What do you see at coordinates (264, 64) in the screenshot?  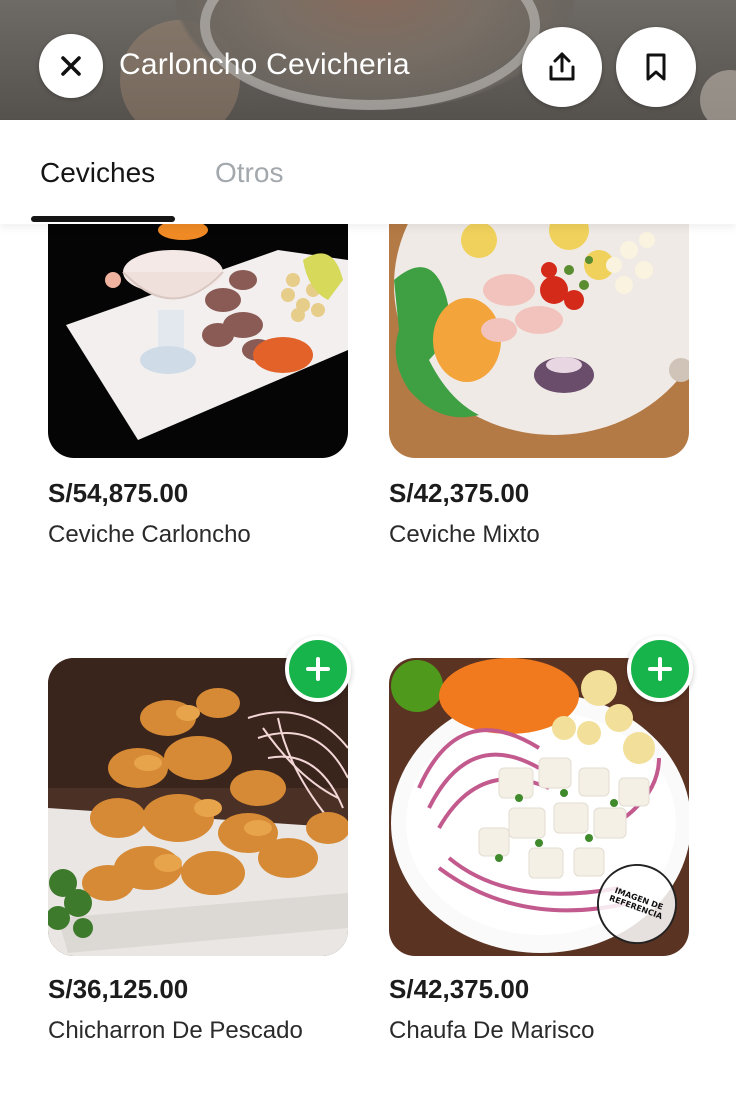 I see `store-title: Carloncho Cevicheria` at bounding box center [264, 64].